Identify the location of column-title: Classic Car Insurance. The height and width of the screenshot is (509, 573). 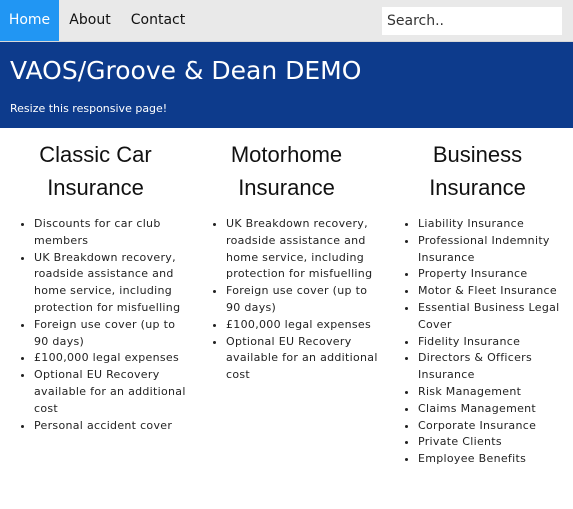
(95, 171).